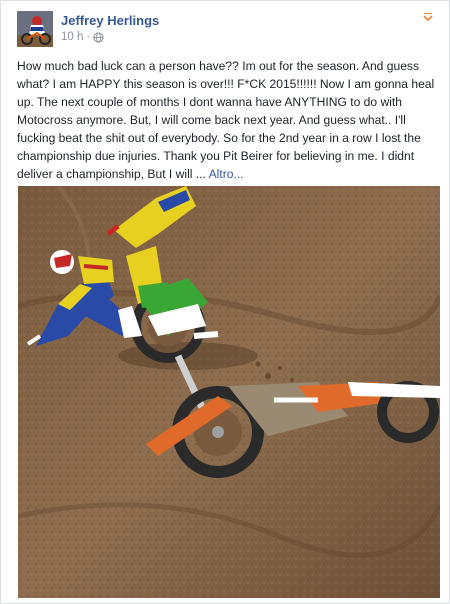 This screenshot has width=450, height=604. What do you see at coordinates (428, 18) in the screenshot?
I see `chevron-down-icon` at bounding box center [428, 18].